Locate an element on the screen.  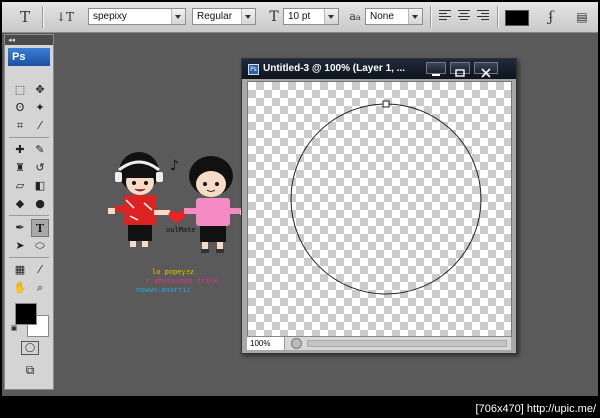
font-size-value: 10 pt is located at coordinates (299, 16).